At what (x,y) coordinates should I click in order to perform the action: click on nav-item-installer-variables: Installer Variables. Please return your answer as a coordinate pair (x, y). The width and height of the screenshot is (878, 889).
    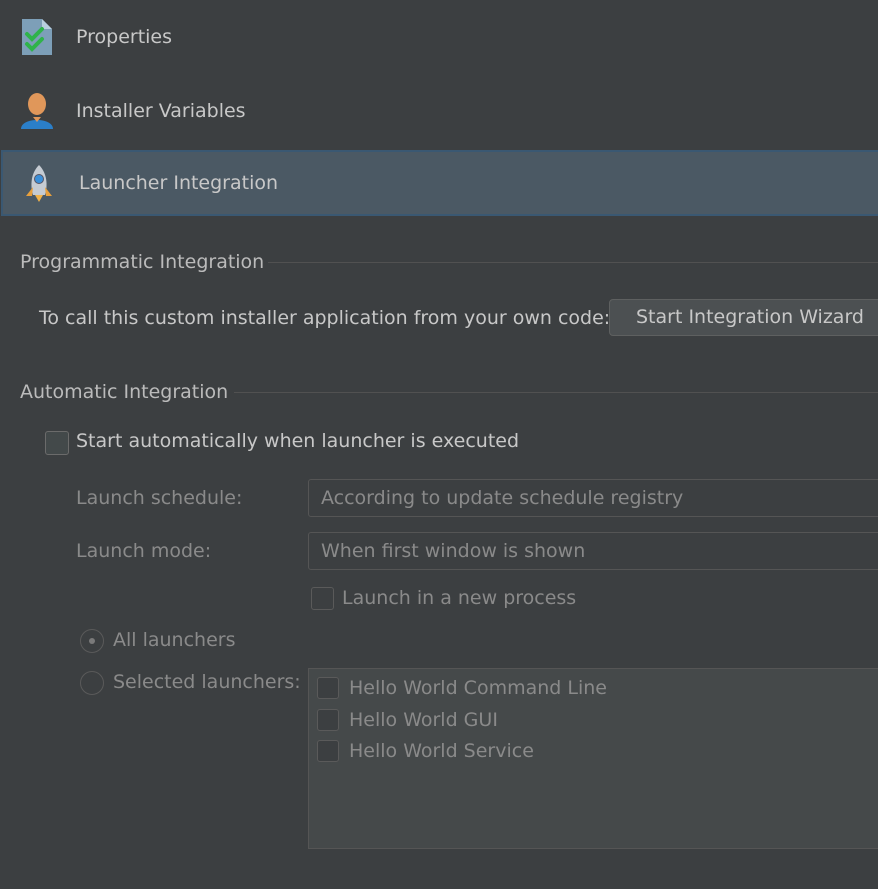
    Looking at the image, I should click on (439, 111).